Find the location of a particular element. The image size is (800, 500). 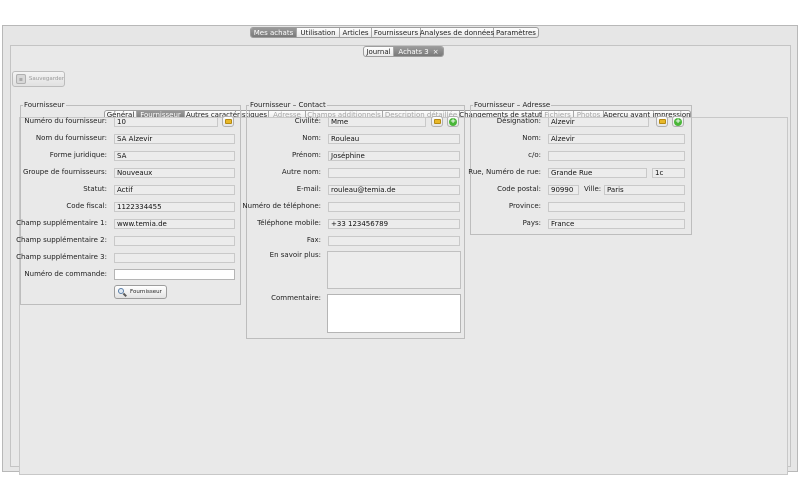

label-fax: Fax: is located at coordinates (313, 240).